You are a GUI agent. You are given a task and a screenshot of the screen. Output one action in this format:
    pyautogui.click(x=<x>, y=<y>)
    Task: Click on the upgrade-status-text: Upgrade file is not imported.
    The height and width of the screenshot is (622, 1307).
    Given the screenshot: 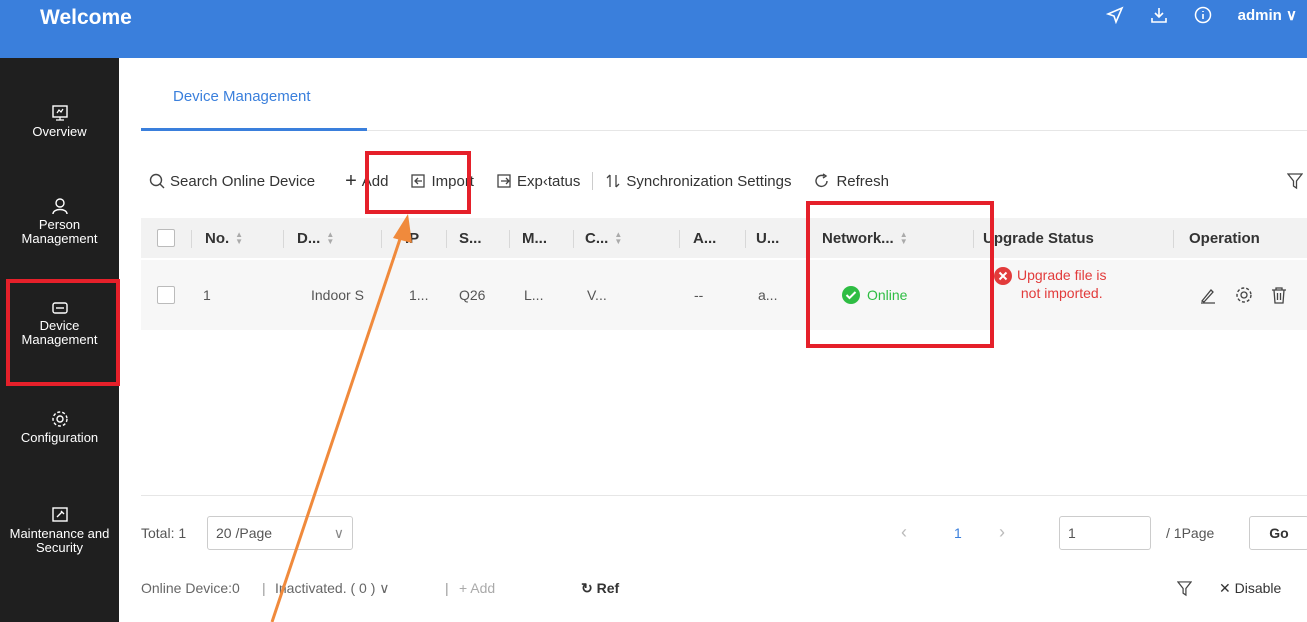 What is the action you would take?
    pyautogui.click(x=1062, y=284)
    